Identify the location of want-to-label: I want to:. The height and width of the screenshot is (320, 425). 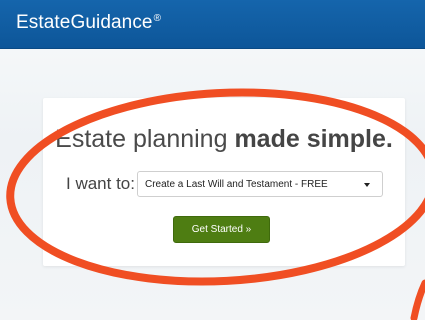
(100, 183).